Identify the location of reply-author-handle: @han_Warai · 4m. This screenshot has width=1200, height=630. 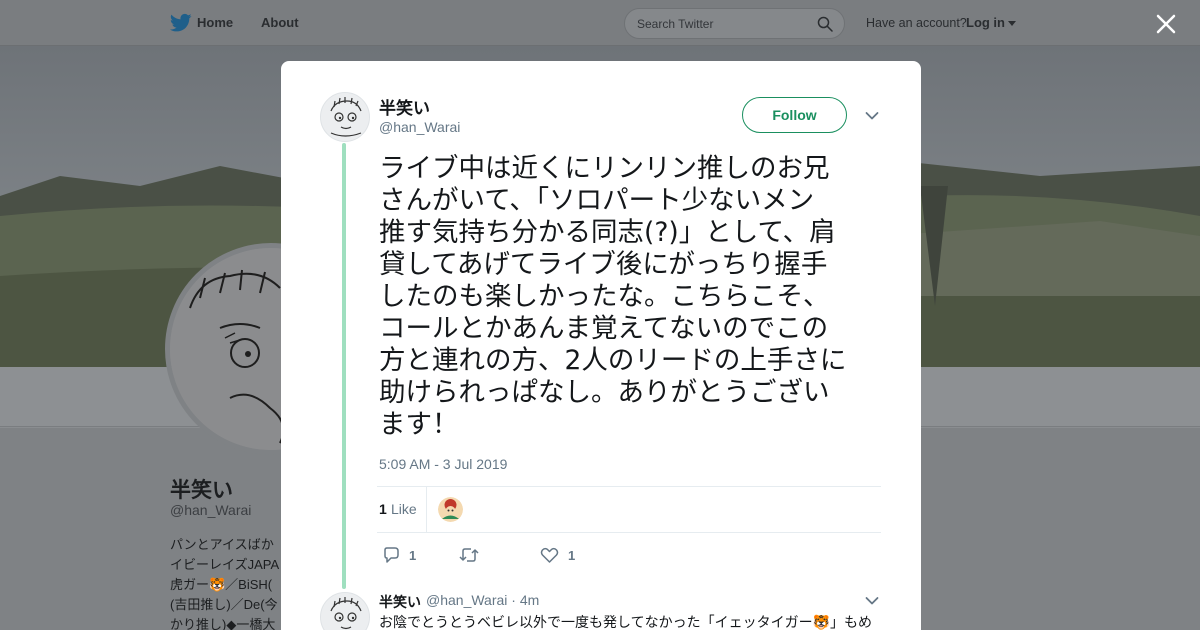
(482, 600).